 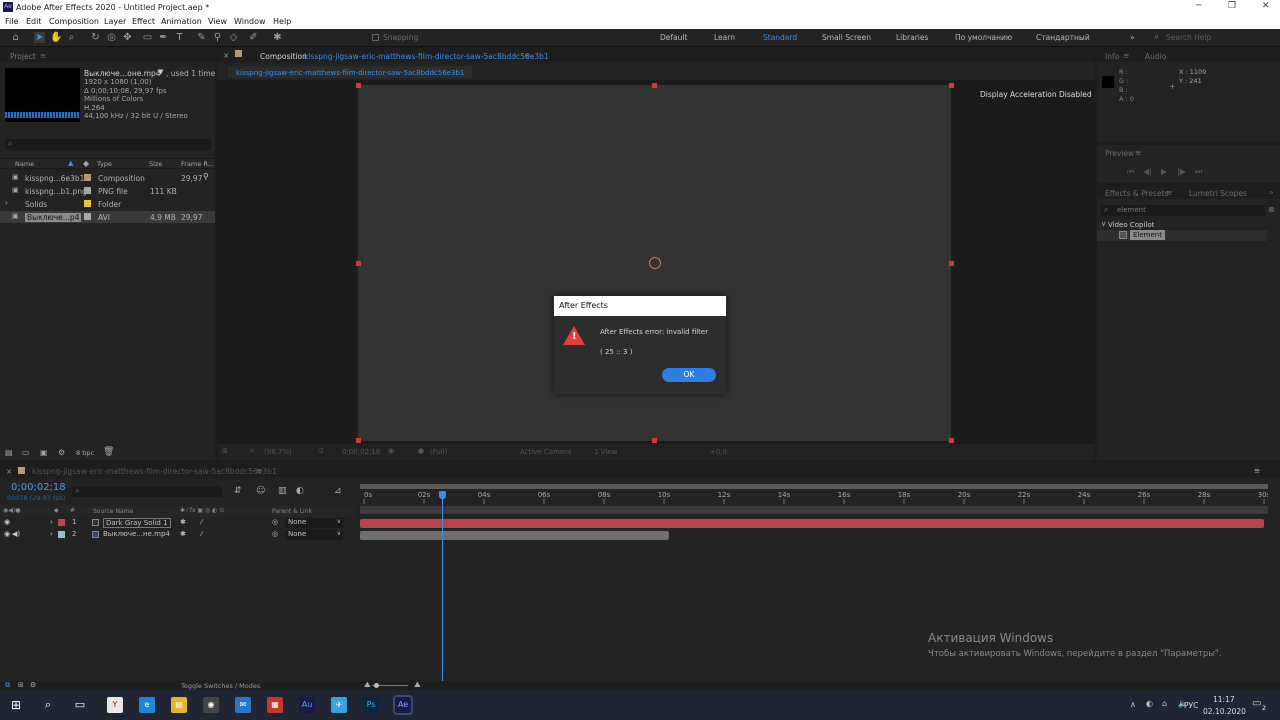 What do you see at coordinates (201, 37) in the screenshot?
I see `brush-tool-icon: ✎` at bounding box center [201, 37].